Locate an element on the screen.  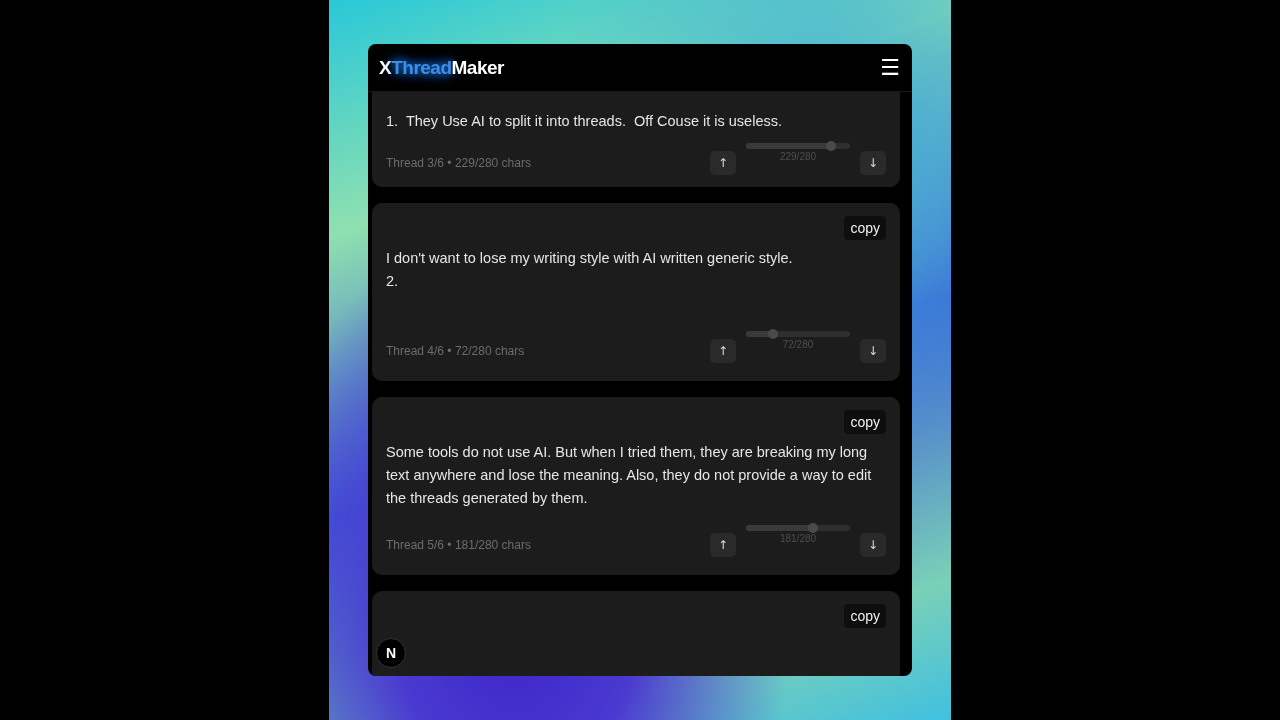
thread-text: I don't want to lose my writing style with AI written generic style. 2. is located at coordinates (636, 293).